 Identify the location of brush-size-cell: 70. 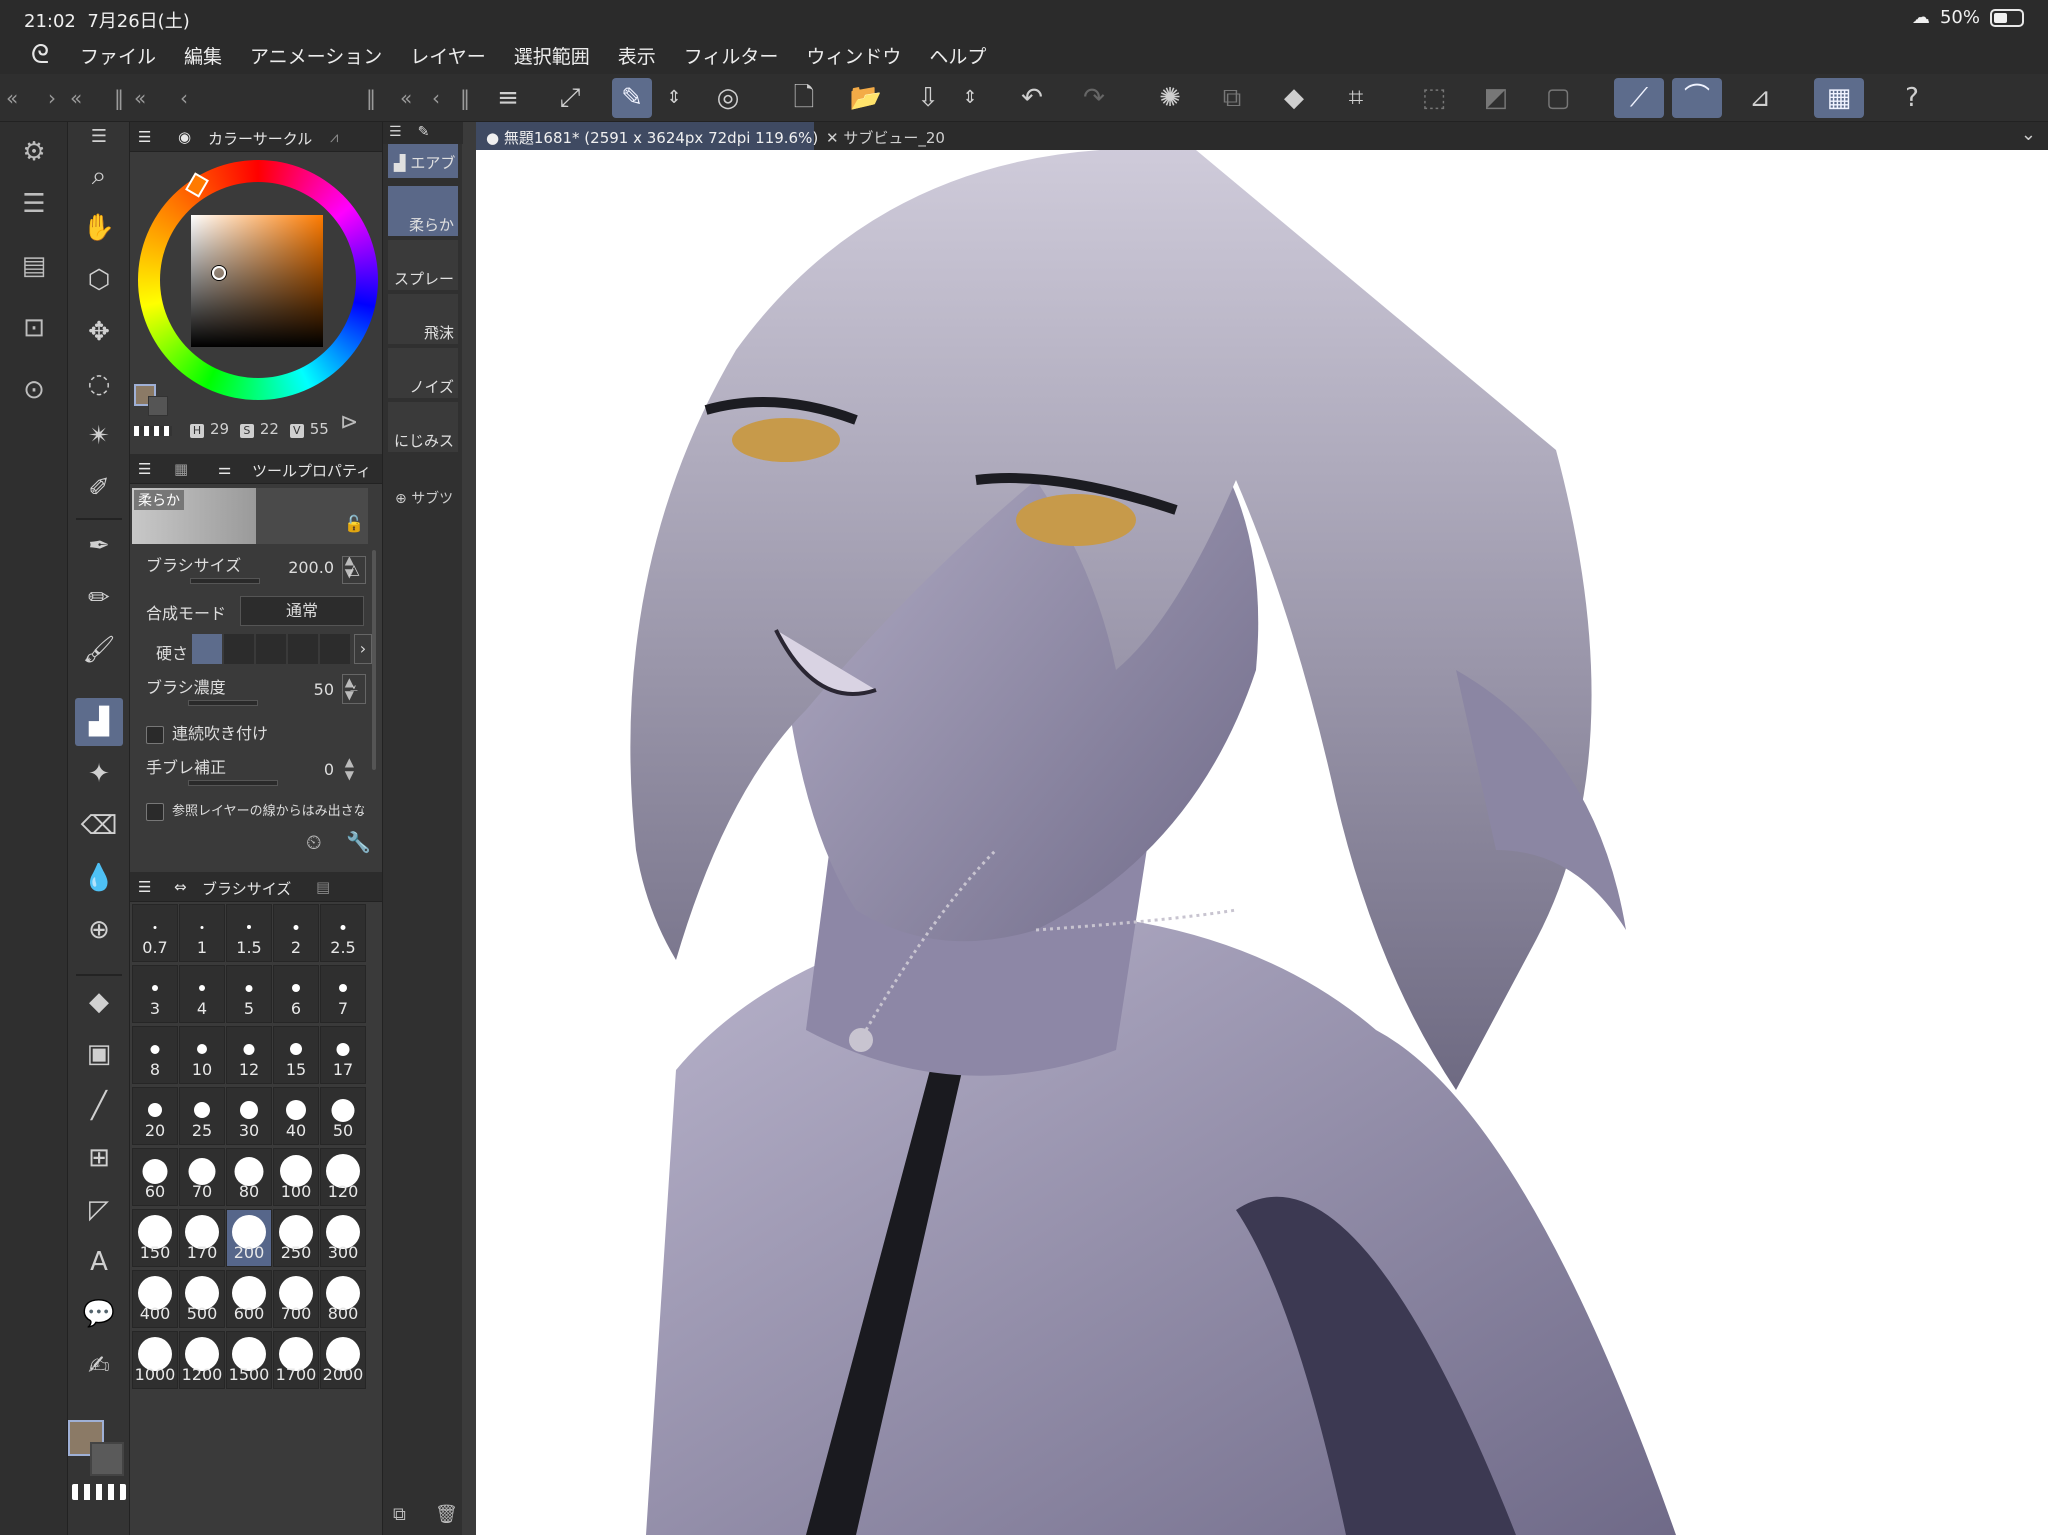
(202, 1177).